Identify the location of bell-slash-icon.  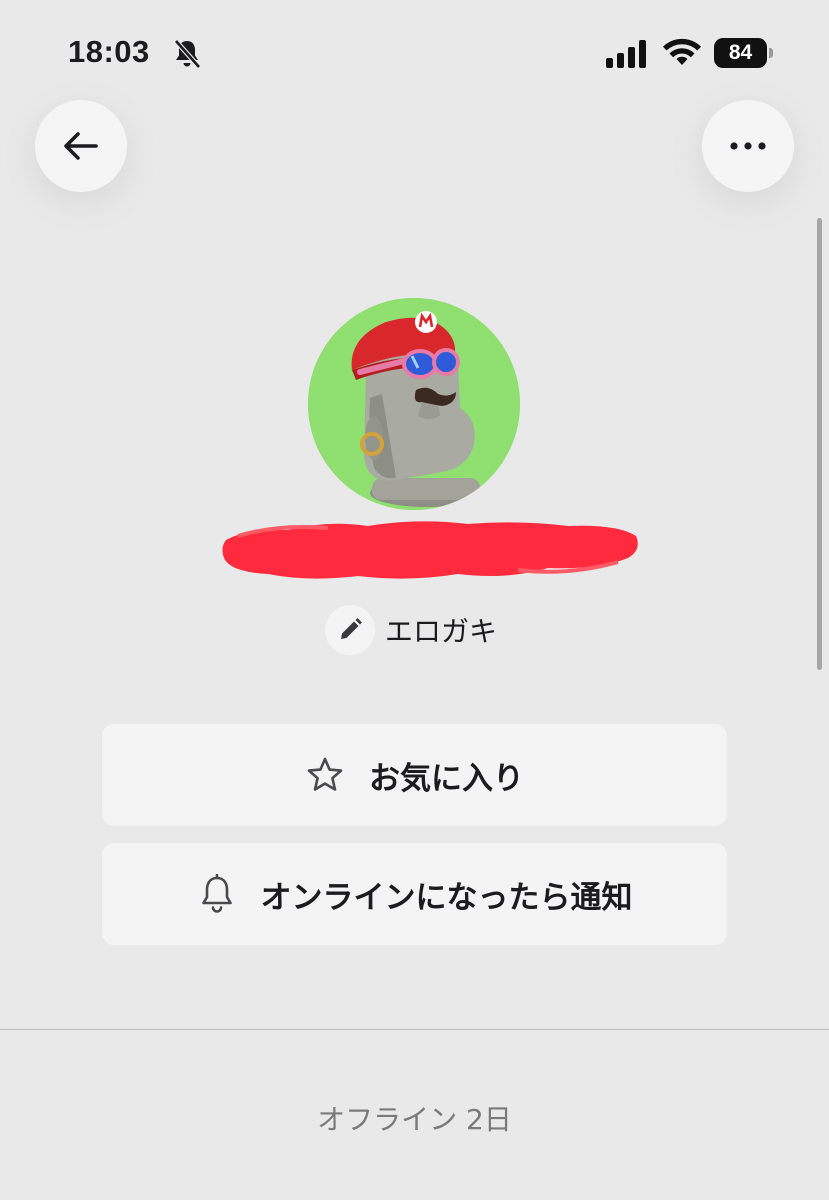
(187, 54).